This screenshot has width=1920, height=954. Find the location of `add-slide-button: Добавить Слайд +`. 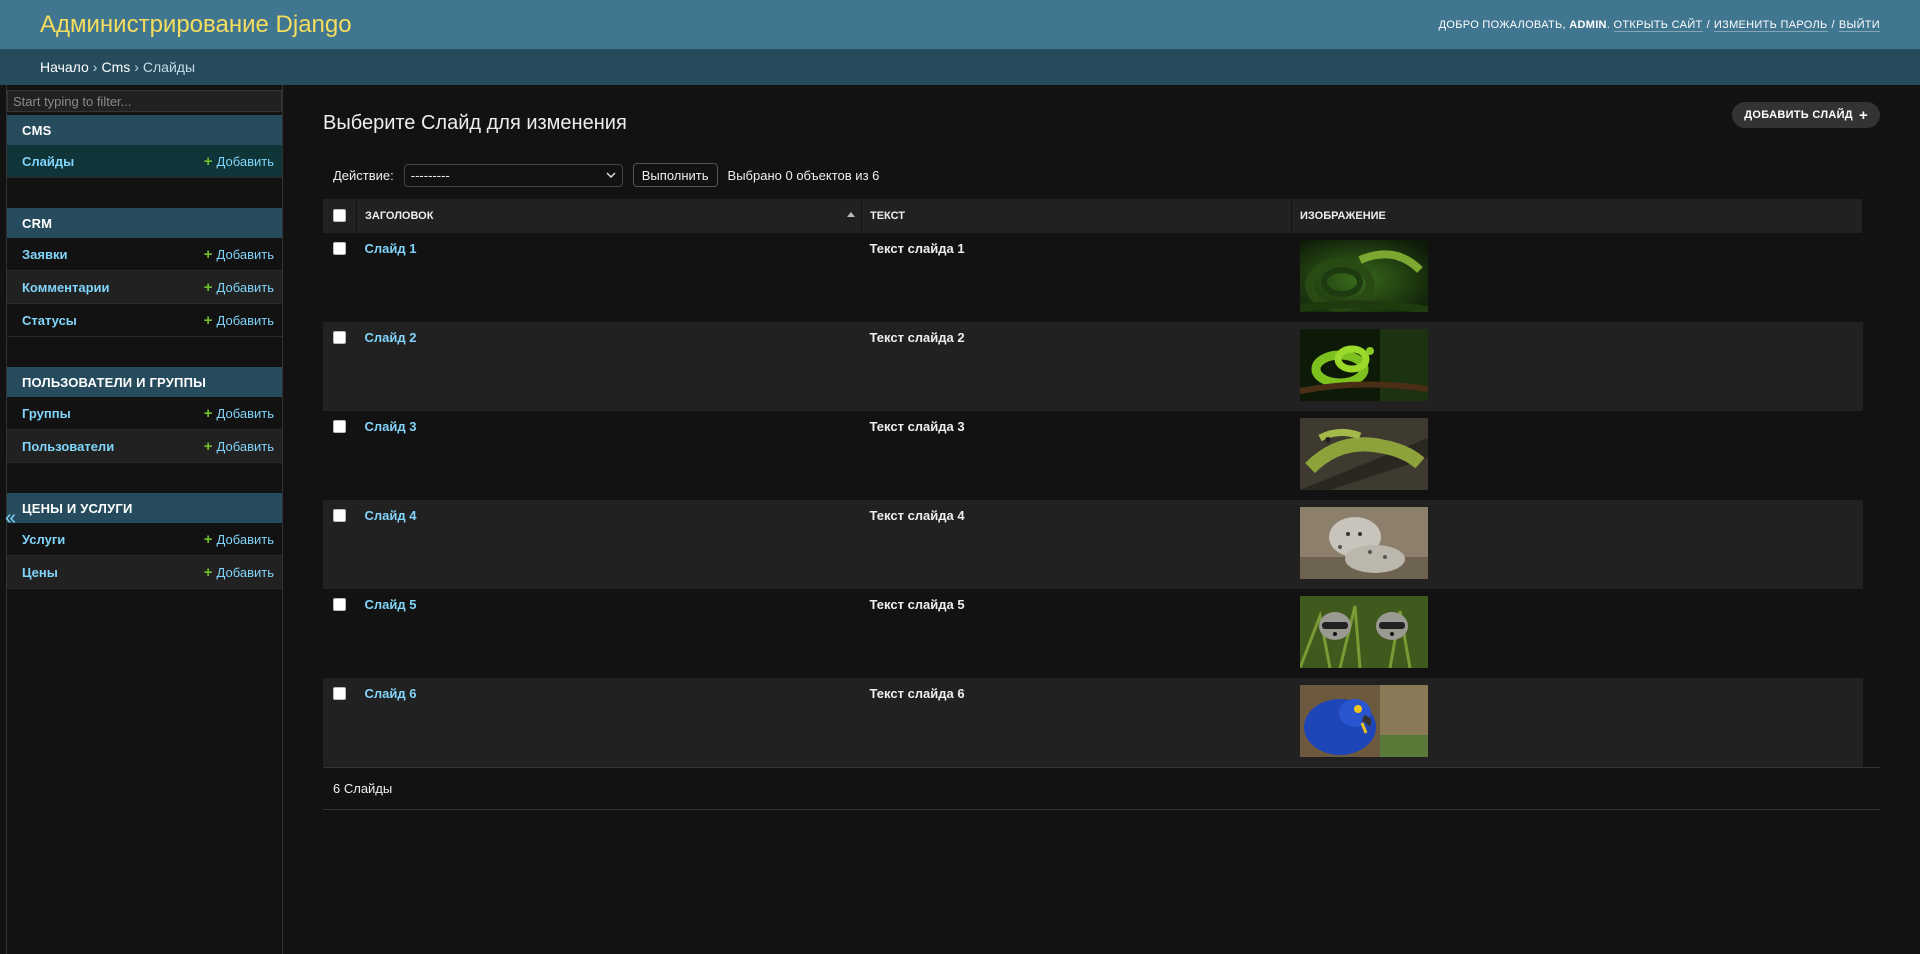

add-slide-button: Добавить Слайд + is located at coordinates (1806, 115).